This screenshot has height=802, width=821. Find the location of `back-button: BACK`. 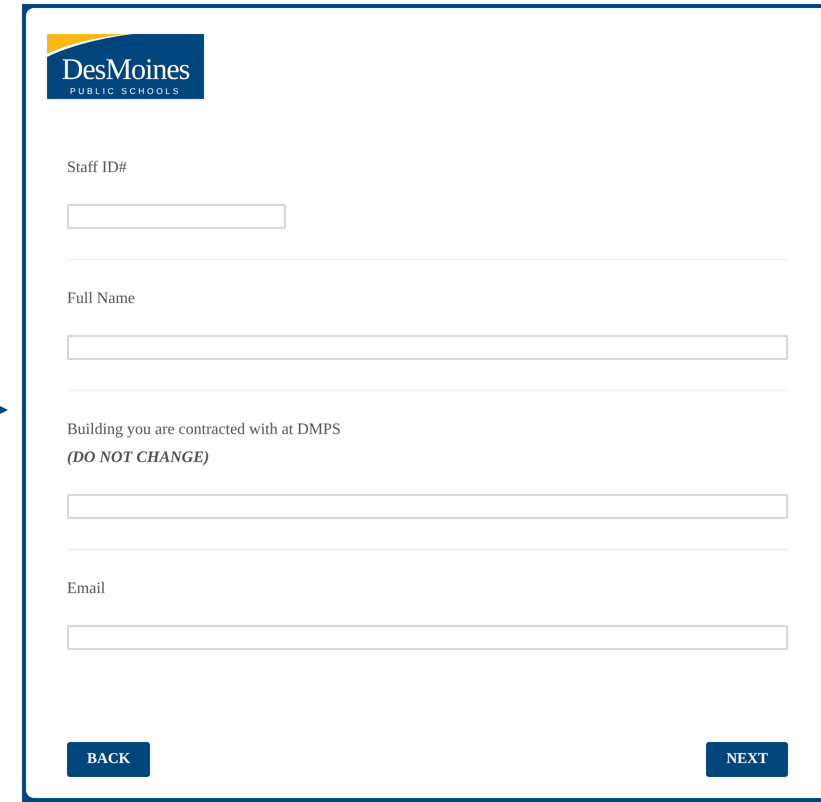

back-button: BACK is located at coordinates (108, 759).